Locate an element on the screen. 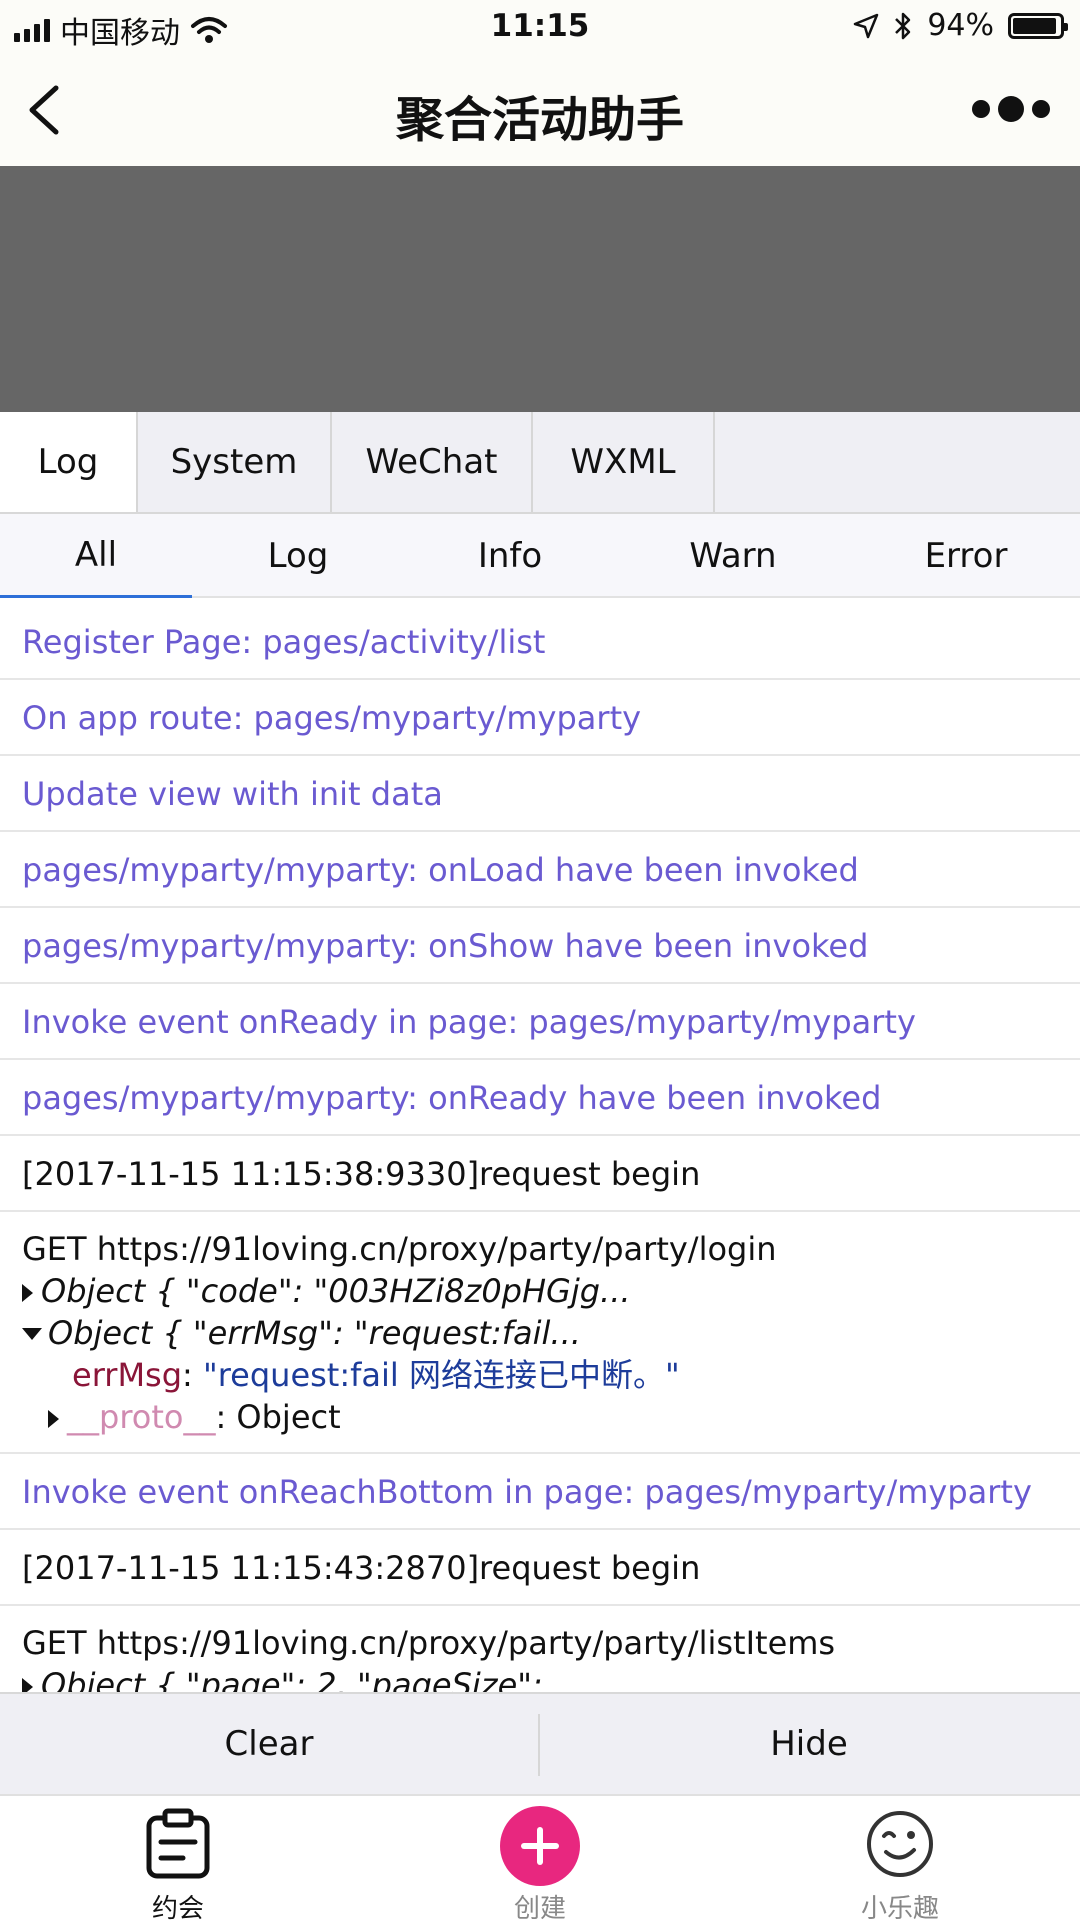  page-title: 聚合活动助手 is located at coordinates (539, 120).